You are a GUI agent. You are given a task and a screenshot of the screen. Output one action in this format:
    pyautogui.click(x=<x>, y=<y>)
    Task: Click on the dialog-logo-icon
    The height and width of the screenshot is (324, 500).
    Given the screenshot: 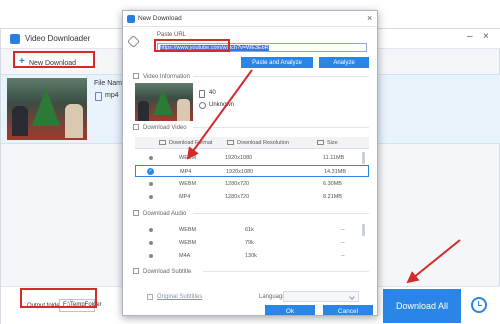 What is the action you would take?
    pyautogui.click(x=131, y=19)
    